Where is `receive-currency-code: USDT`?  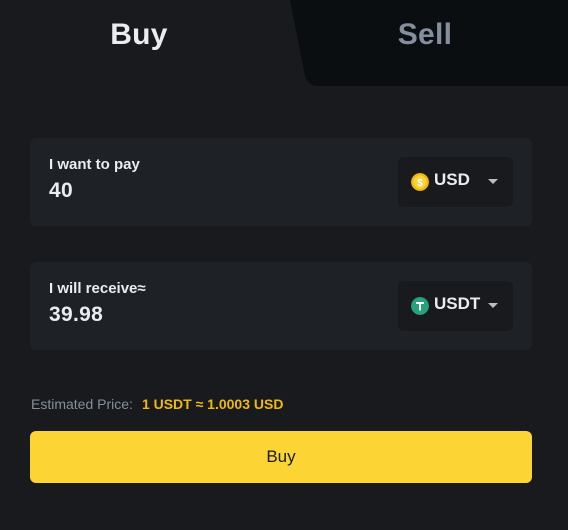 receive-currency-code: USDT is located at coordinates (457, 303).